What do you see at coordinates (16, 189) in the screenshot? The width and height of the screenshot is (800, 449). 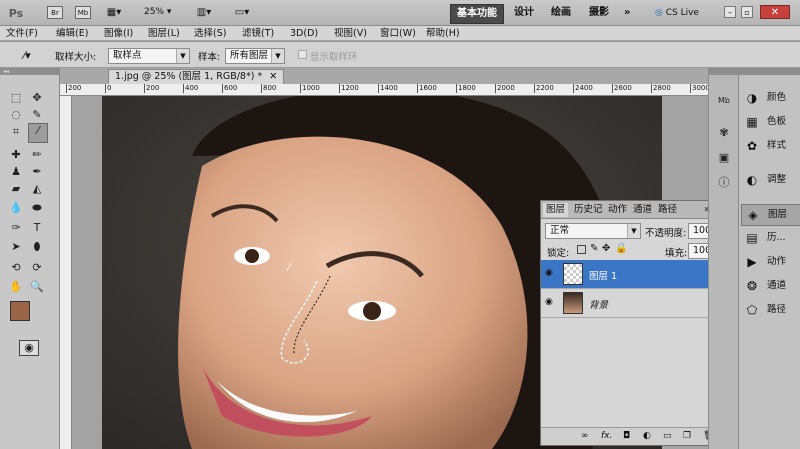 I see `eraser-tool-icon: ▰` at bounding box center [16, 189].